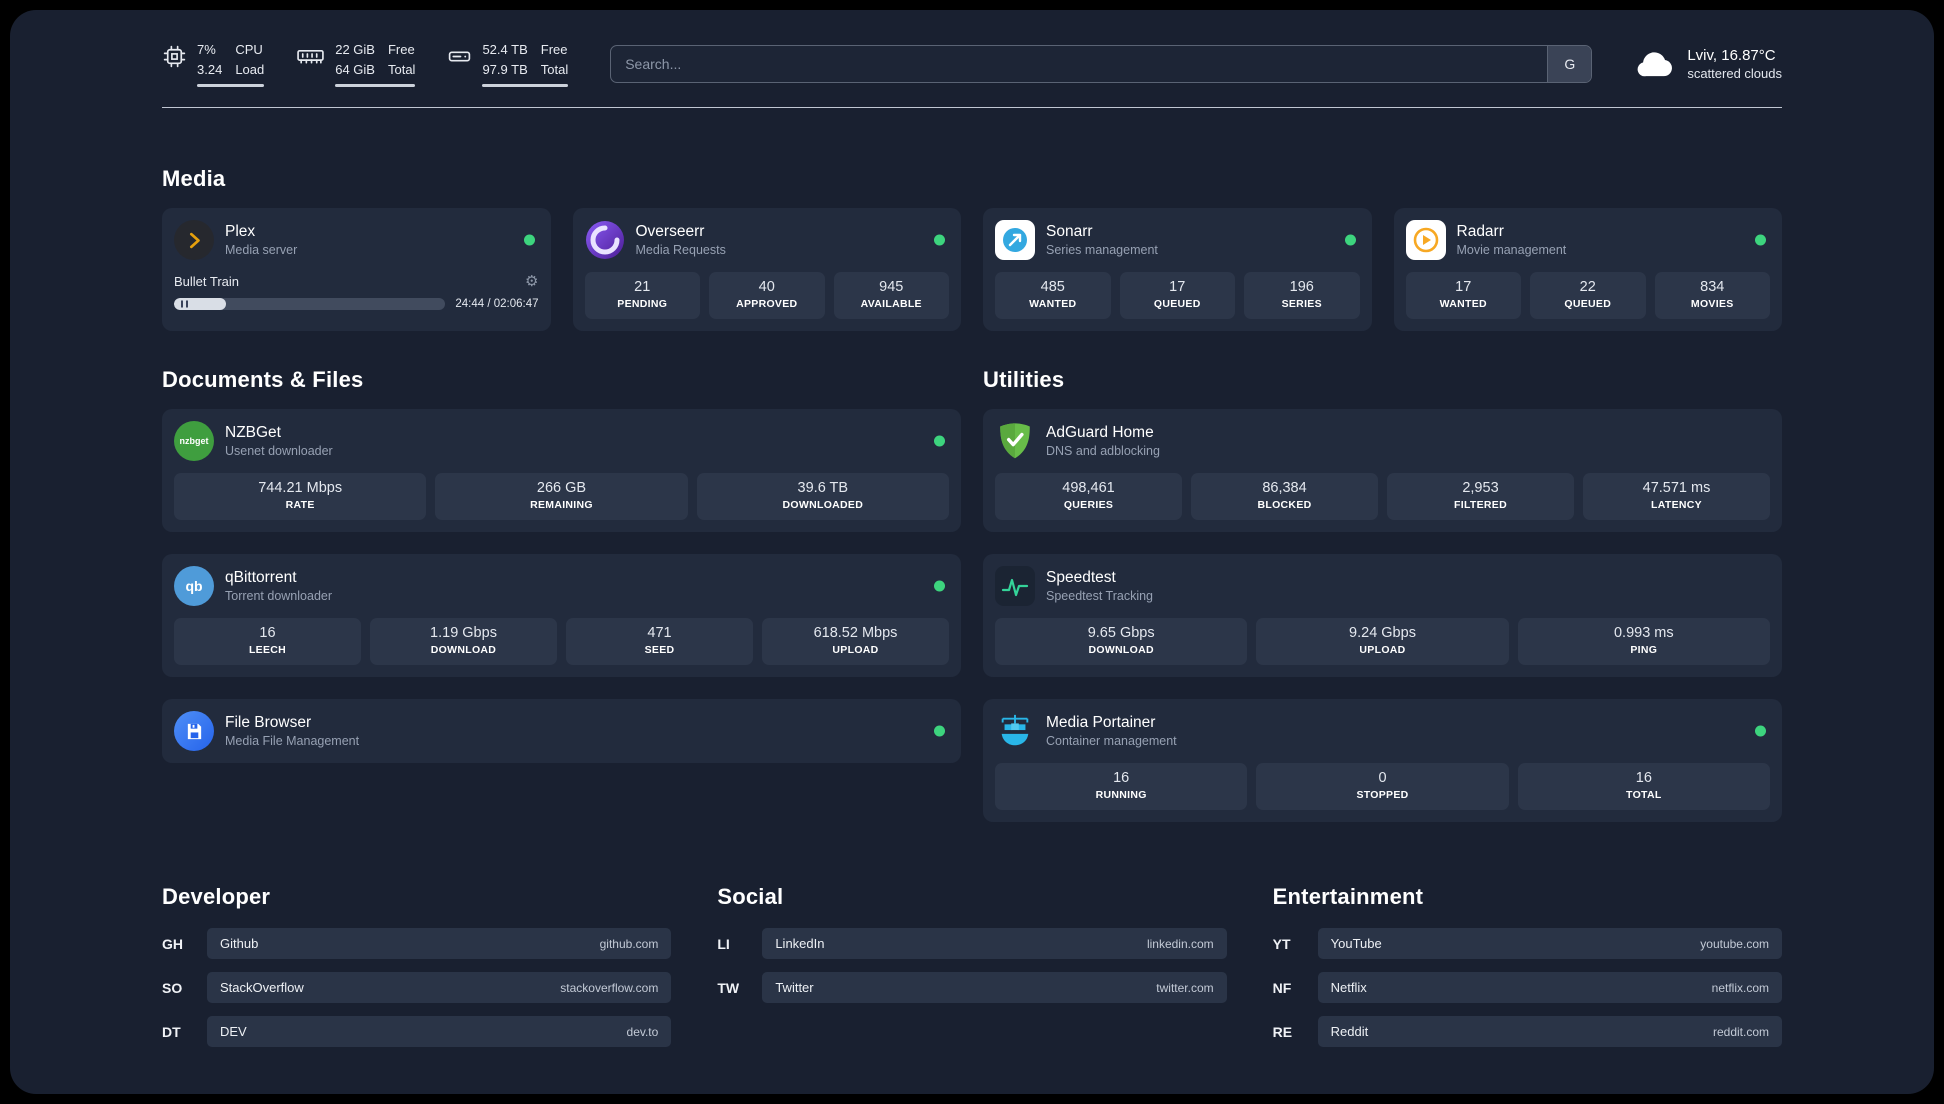 This screenshot has width=1944, height=1104. I want to click on ram-usage-bar, so click(375, 85).